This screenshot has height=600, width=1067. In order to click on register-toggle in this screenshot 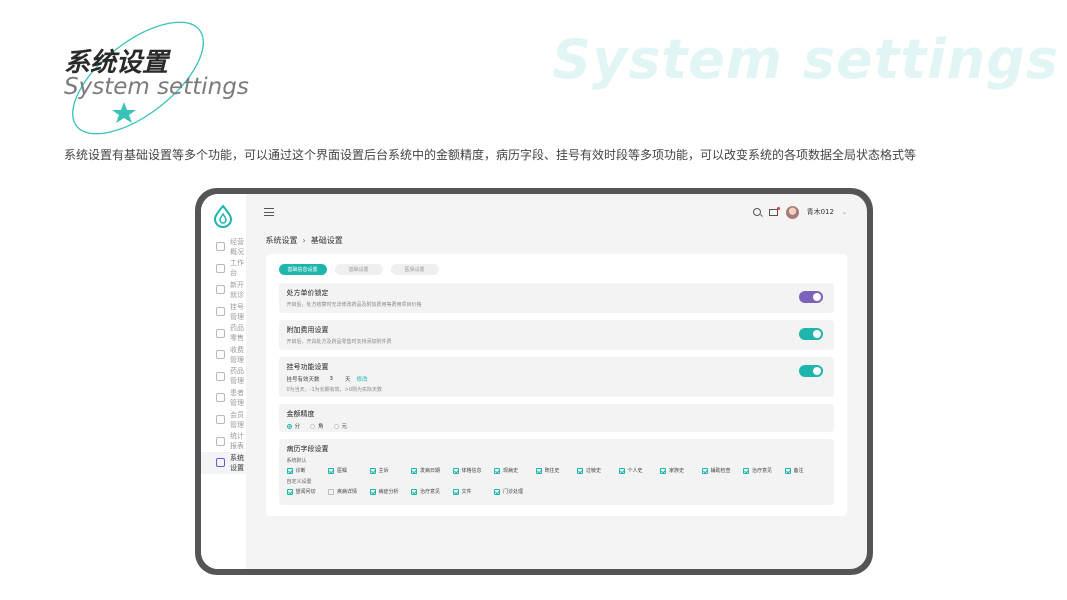, I will do `click(811, 371)`.